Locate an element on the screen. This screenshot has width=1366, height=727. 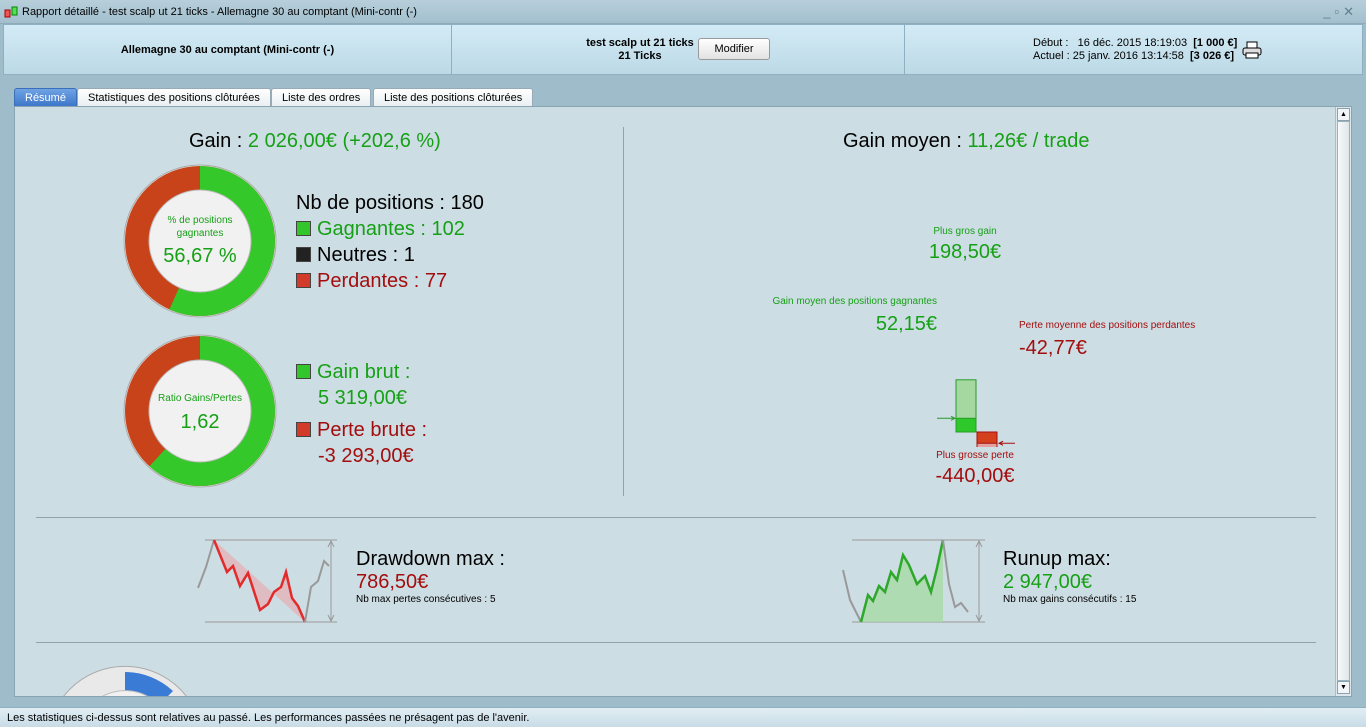
neutres: Neutres : 1 is located at coordinates (366, 255).